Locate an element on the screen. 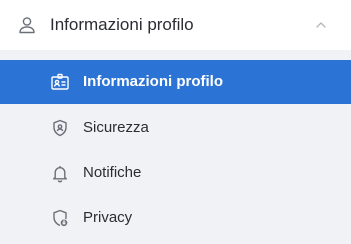 This screenshot has height=244, width=351. menu-item-label: Notifiche is located at coordinates (112, 172).